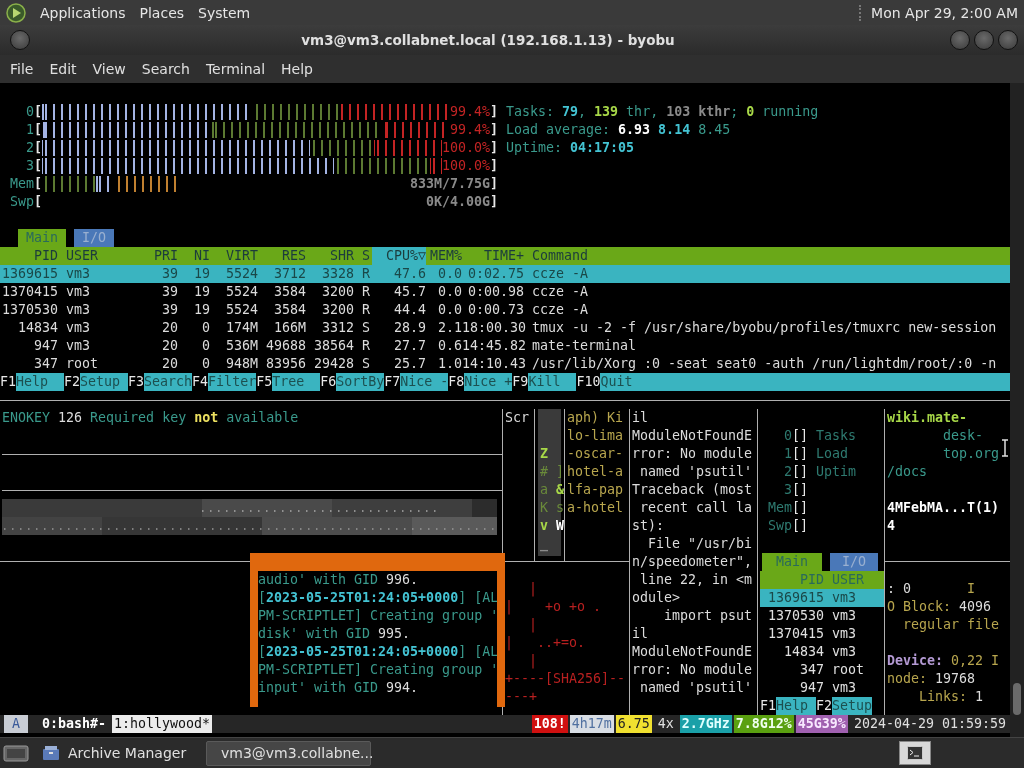 This screenshot has height=768, width=1024. Describe the element at coordinates (16, 724) in the screenshot. I see `session-label: A` at that location.